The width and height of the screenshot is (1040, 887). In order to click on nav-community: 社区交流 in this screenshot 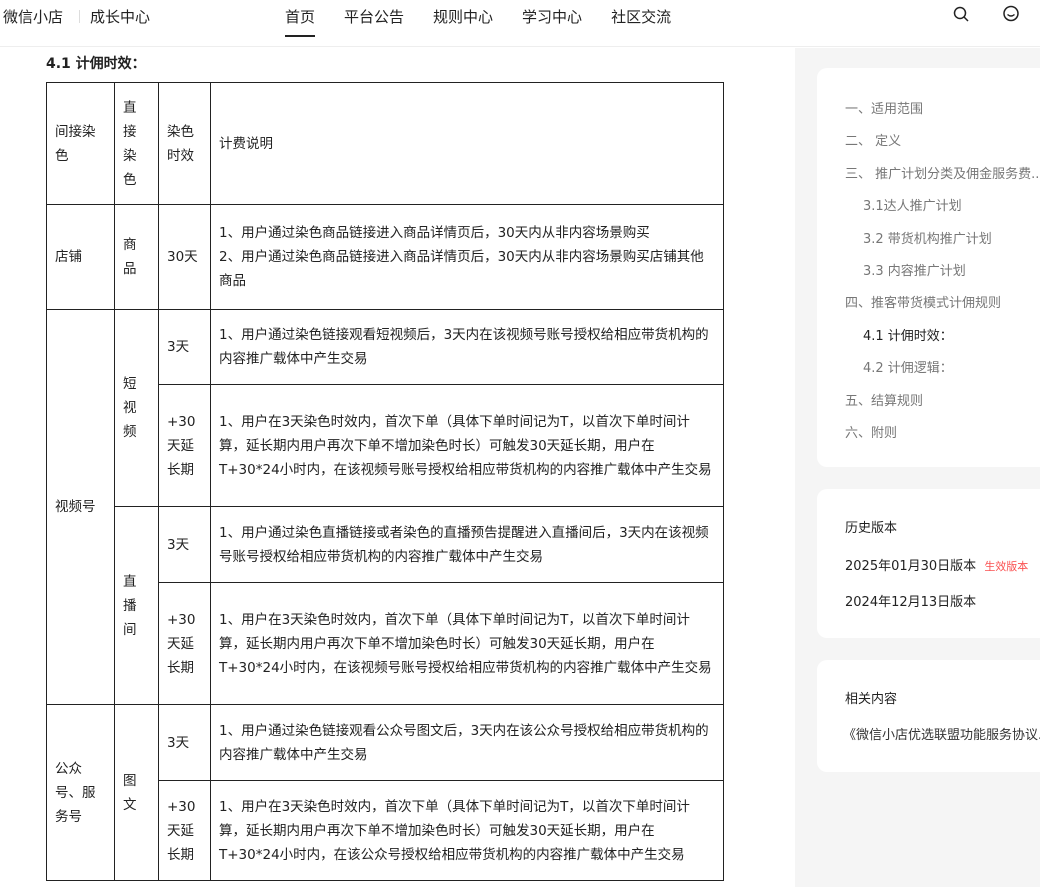, I will do `click(641, 16)`.